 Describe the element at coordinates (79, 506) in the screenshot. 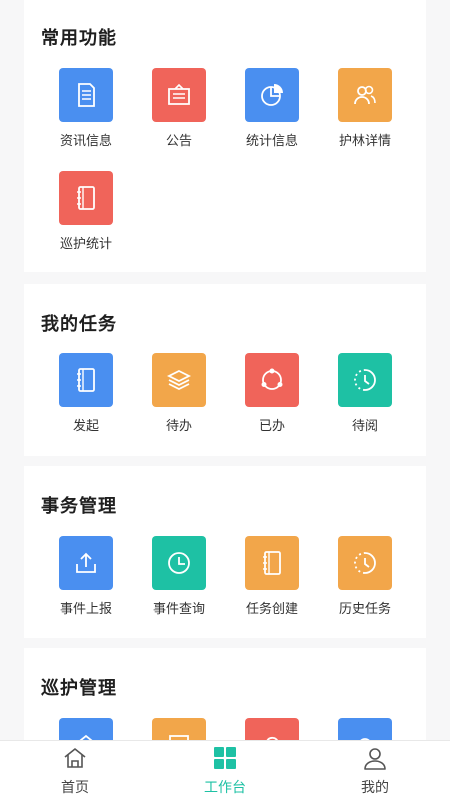

I see `section-title: 事务管理` at that location.